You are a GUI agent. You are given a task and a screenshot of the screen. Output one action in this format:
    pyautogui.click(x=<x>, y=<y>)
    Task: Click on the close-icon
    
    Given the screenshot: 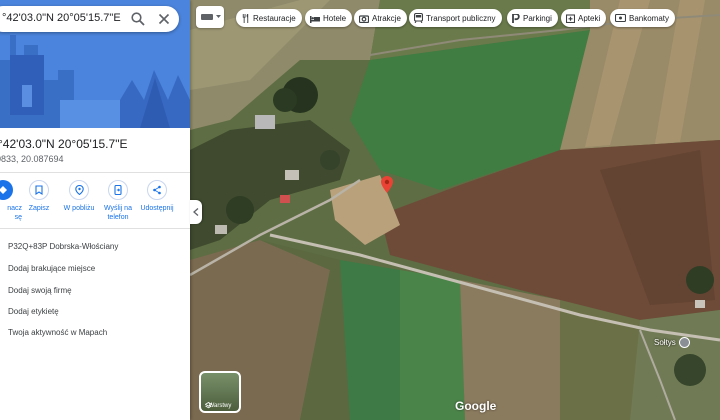 What is the action you would take?
    pyautogui.click(x=164, y=19)
    